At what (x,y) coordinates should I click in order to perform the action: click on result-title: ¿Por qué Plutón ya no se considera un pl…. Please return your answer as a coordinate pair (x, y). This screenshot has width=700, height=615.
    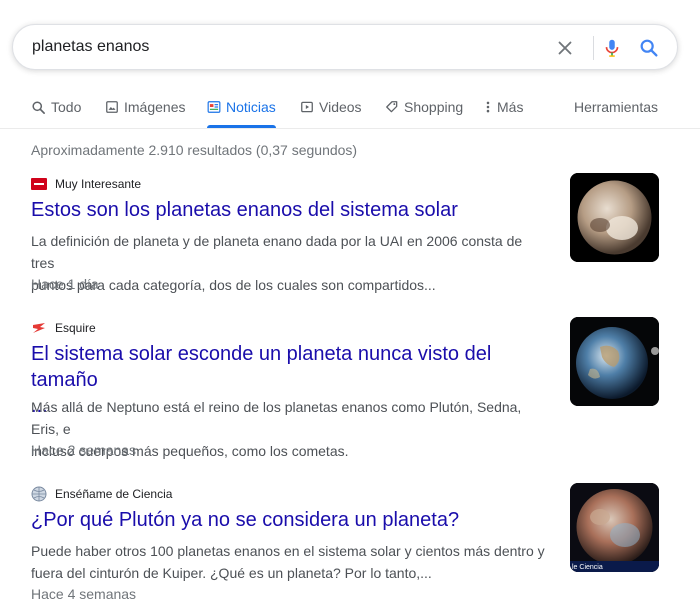
    Looking at the image, I should click on (291, 520).